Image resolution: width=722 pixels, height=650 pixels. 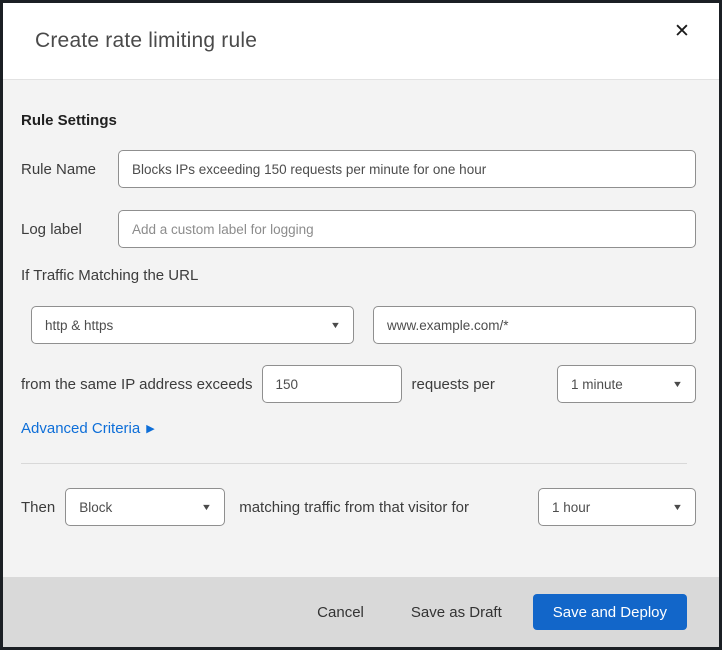 What do you see at coordinates (682, 32) in the screenshot?
I see `close-icon: ✕` at bounding box center [682, 32].